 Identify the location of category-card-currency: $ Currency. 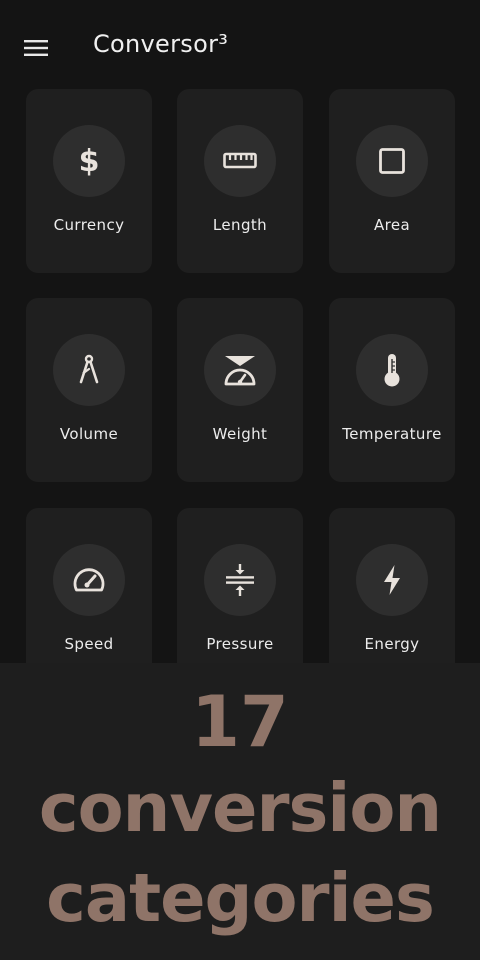
(89, 181).